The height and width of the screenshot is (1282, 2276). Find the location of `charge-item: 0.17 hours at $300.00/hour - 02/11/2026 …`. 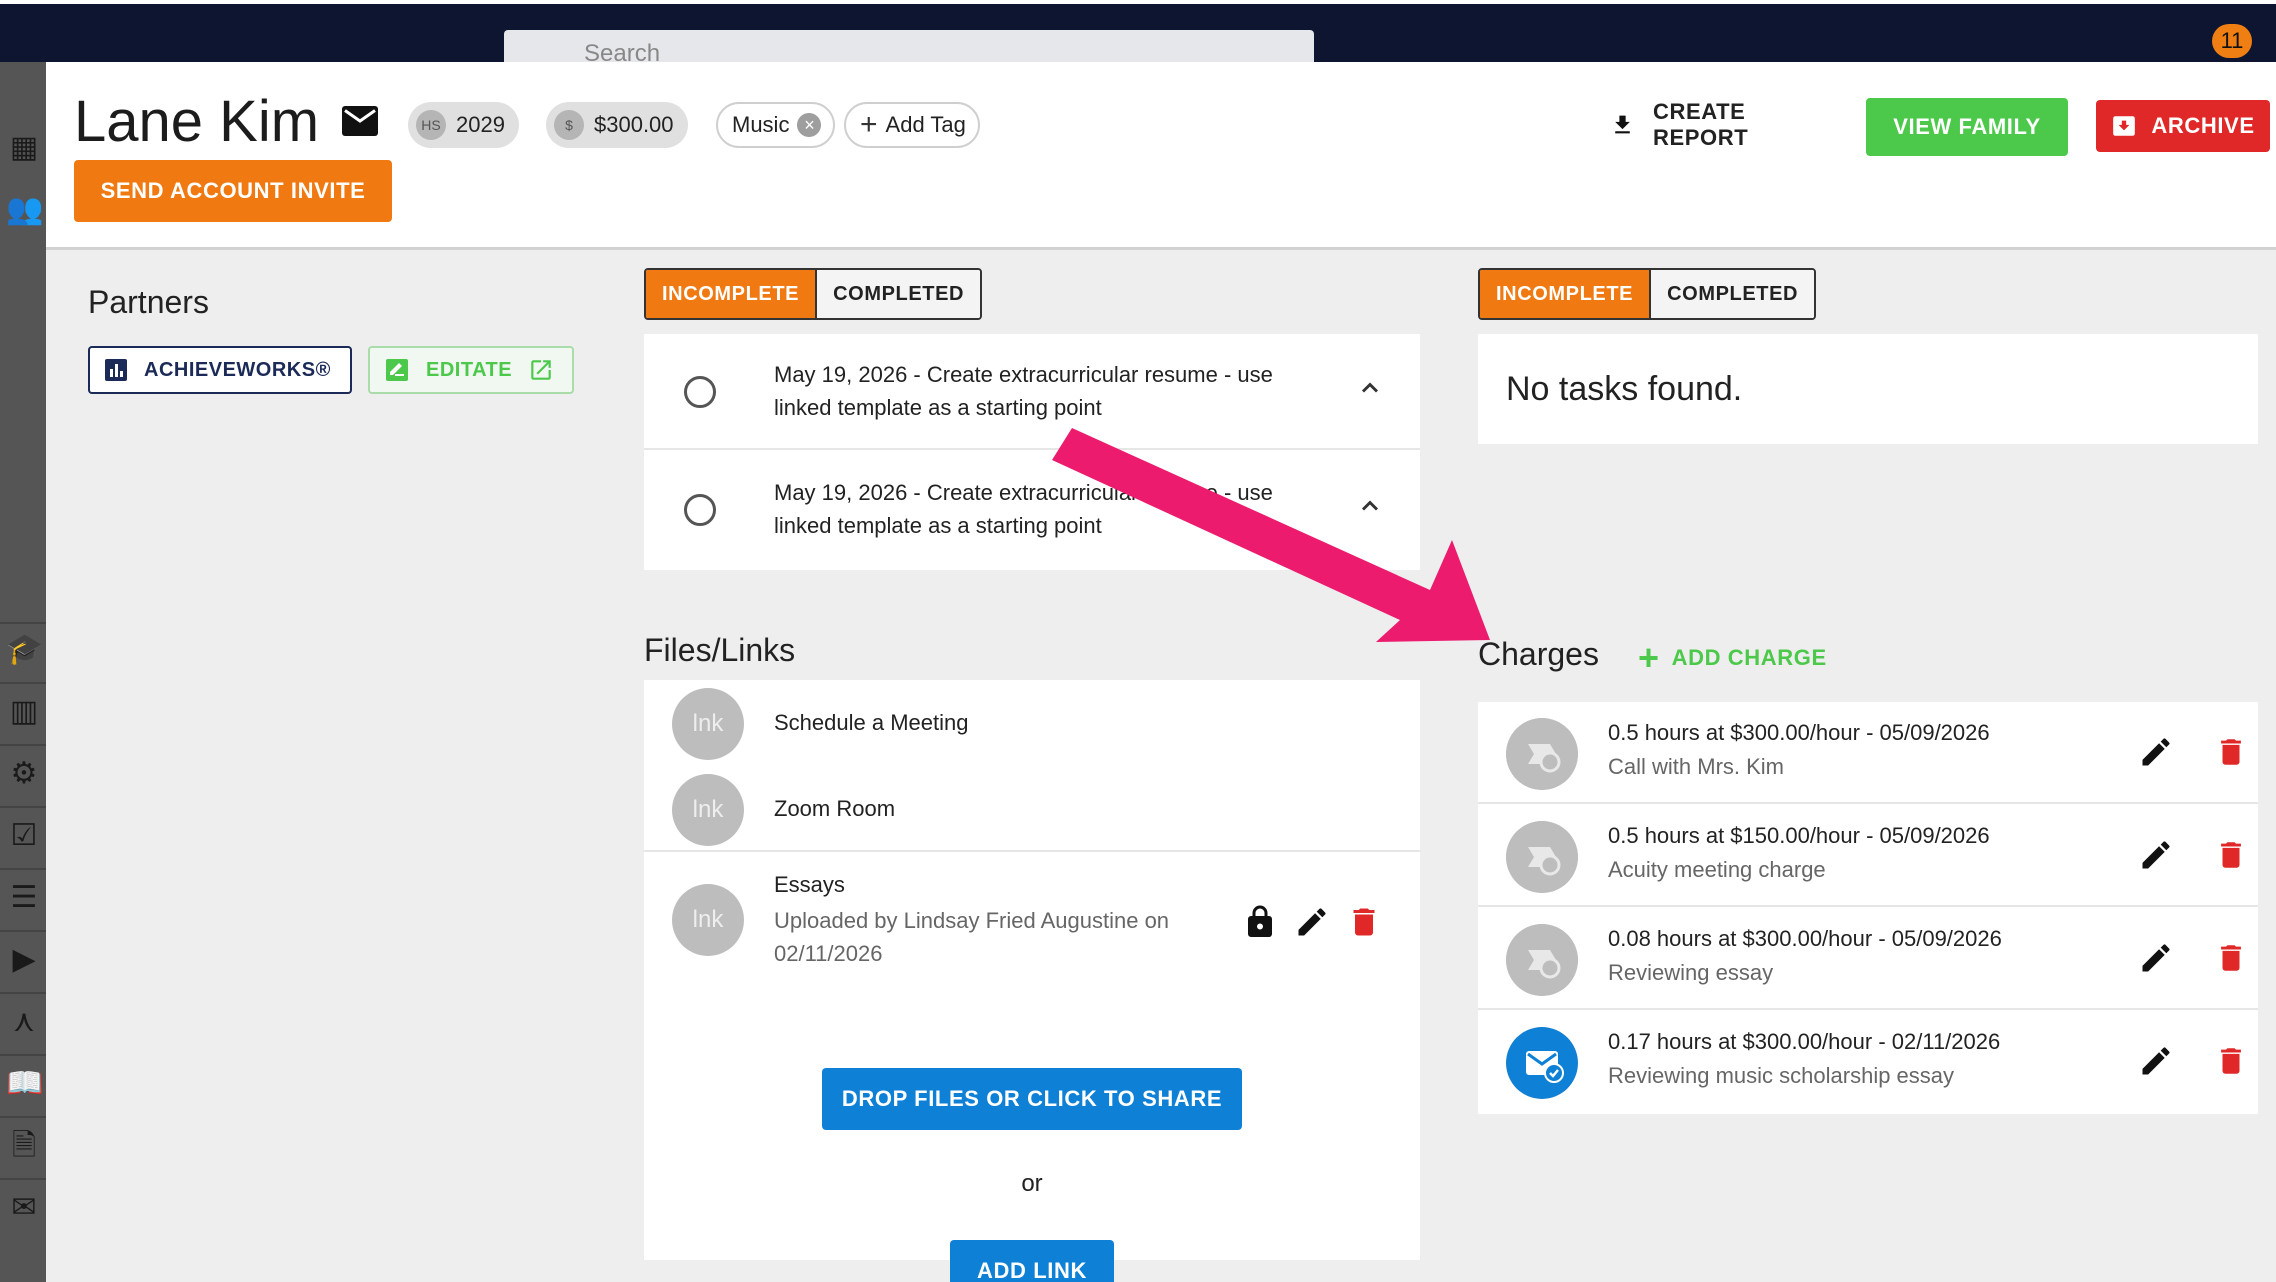

charge-item: 0.17 hours at $300.00/hour - 02/11/2026 … is located at coordinates (1868, 1062).